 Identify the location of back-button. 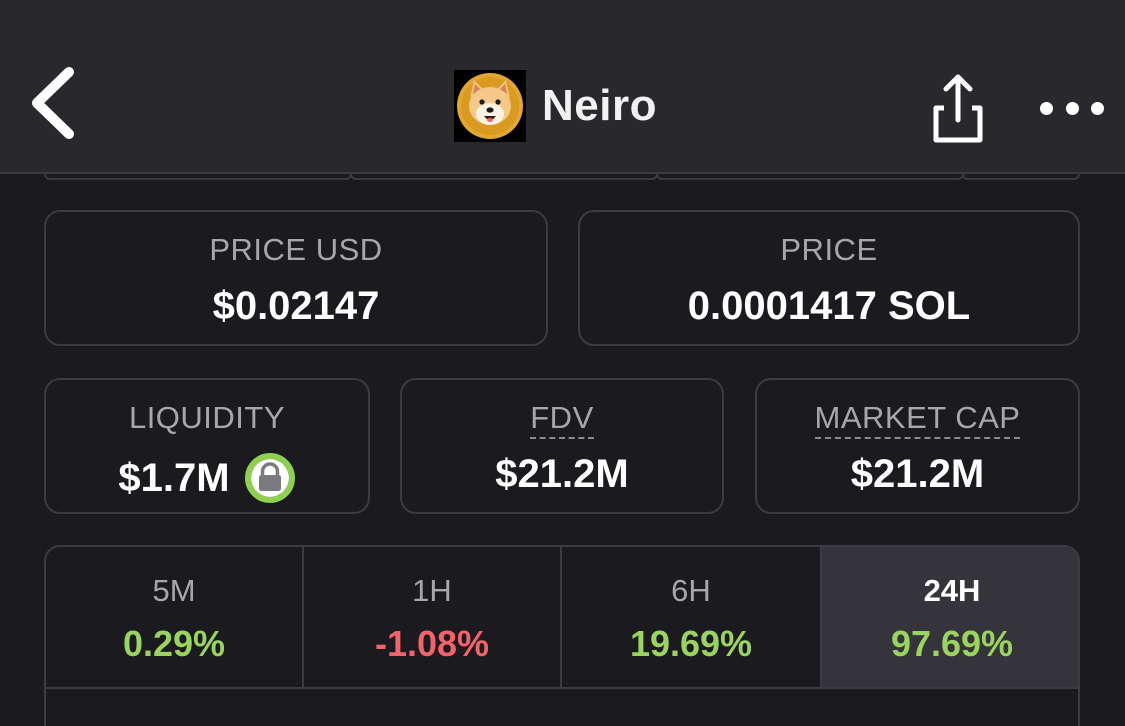
(52, 103).